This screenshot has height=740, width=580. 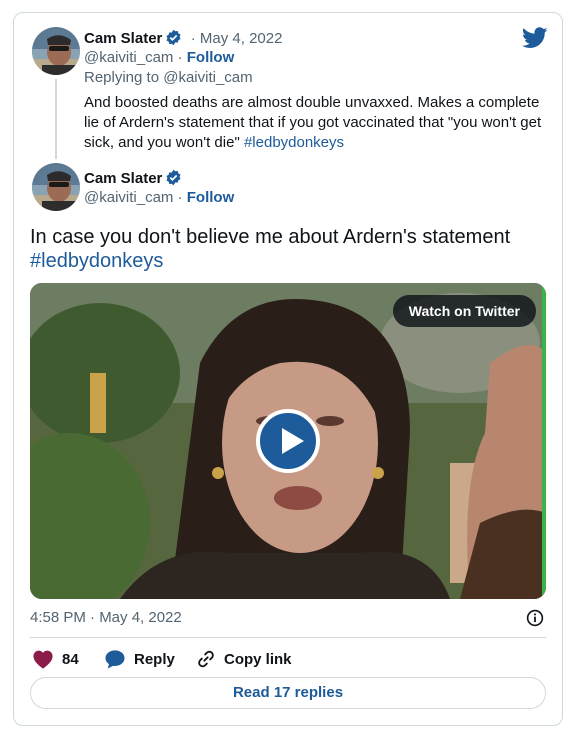 What do you see at coordinates (133, 178) in the screenshot?
I see `author-name: Cam Slater` at bounding box center [133, 178].